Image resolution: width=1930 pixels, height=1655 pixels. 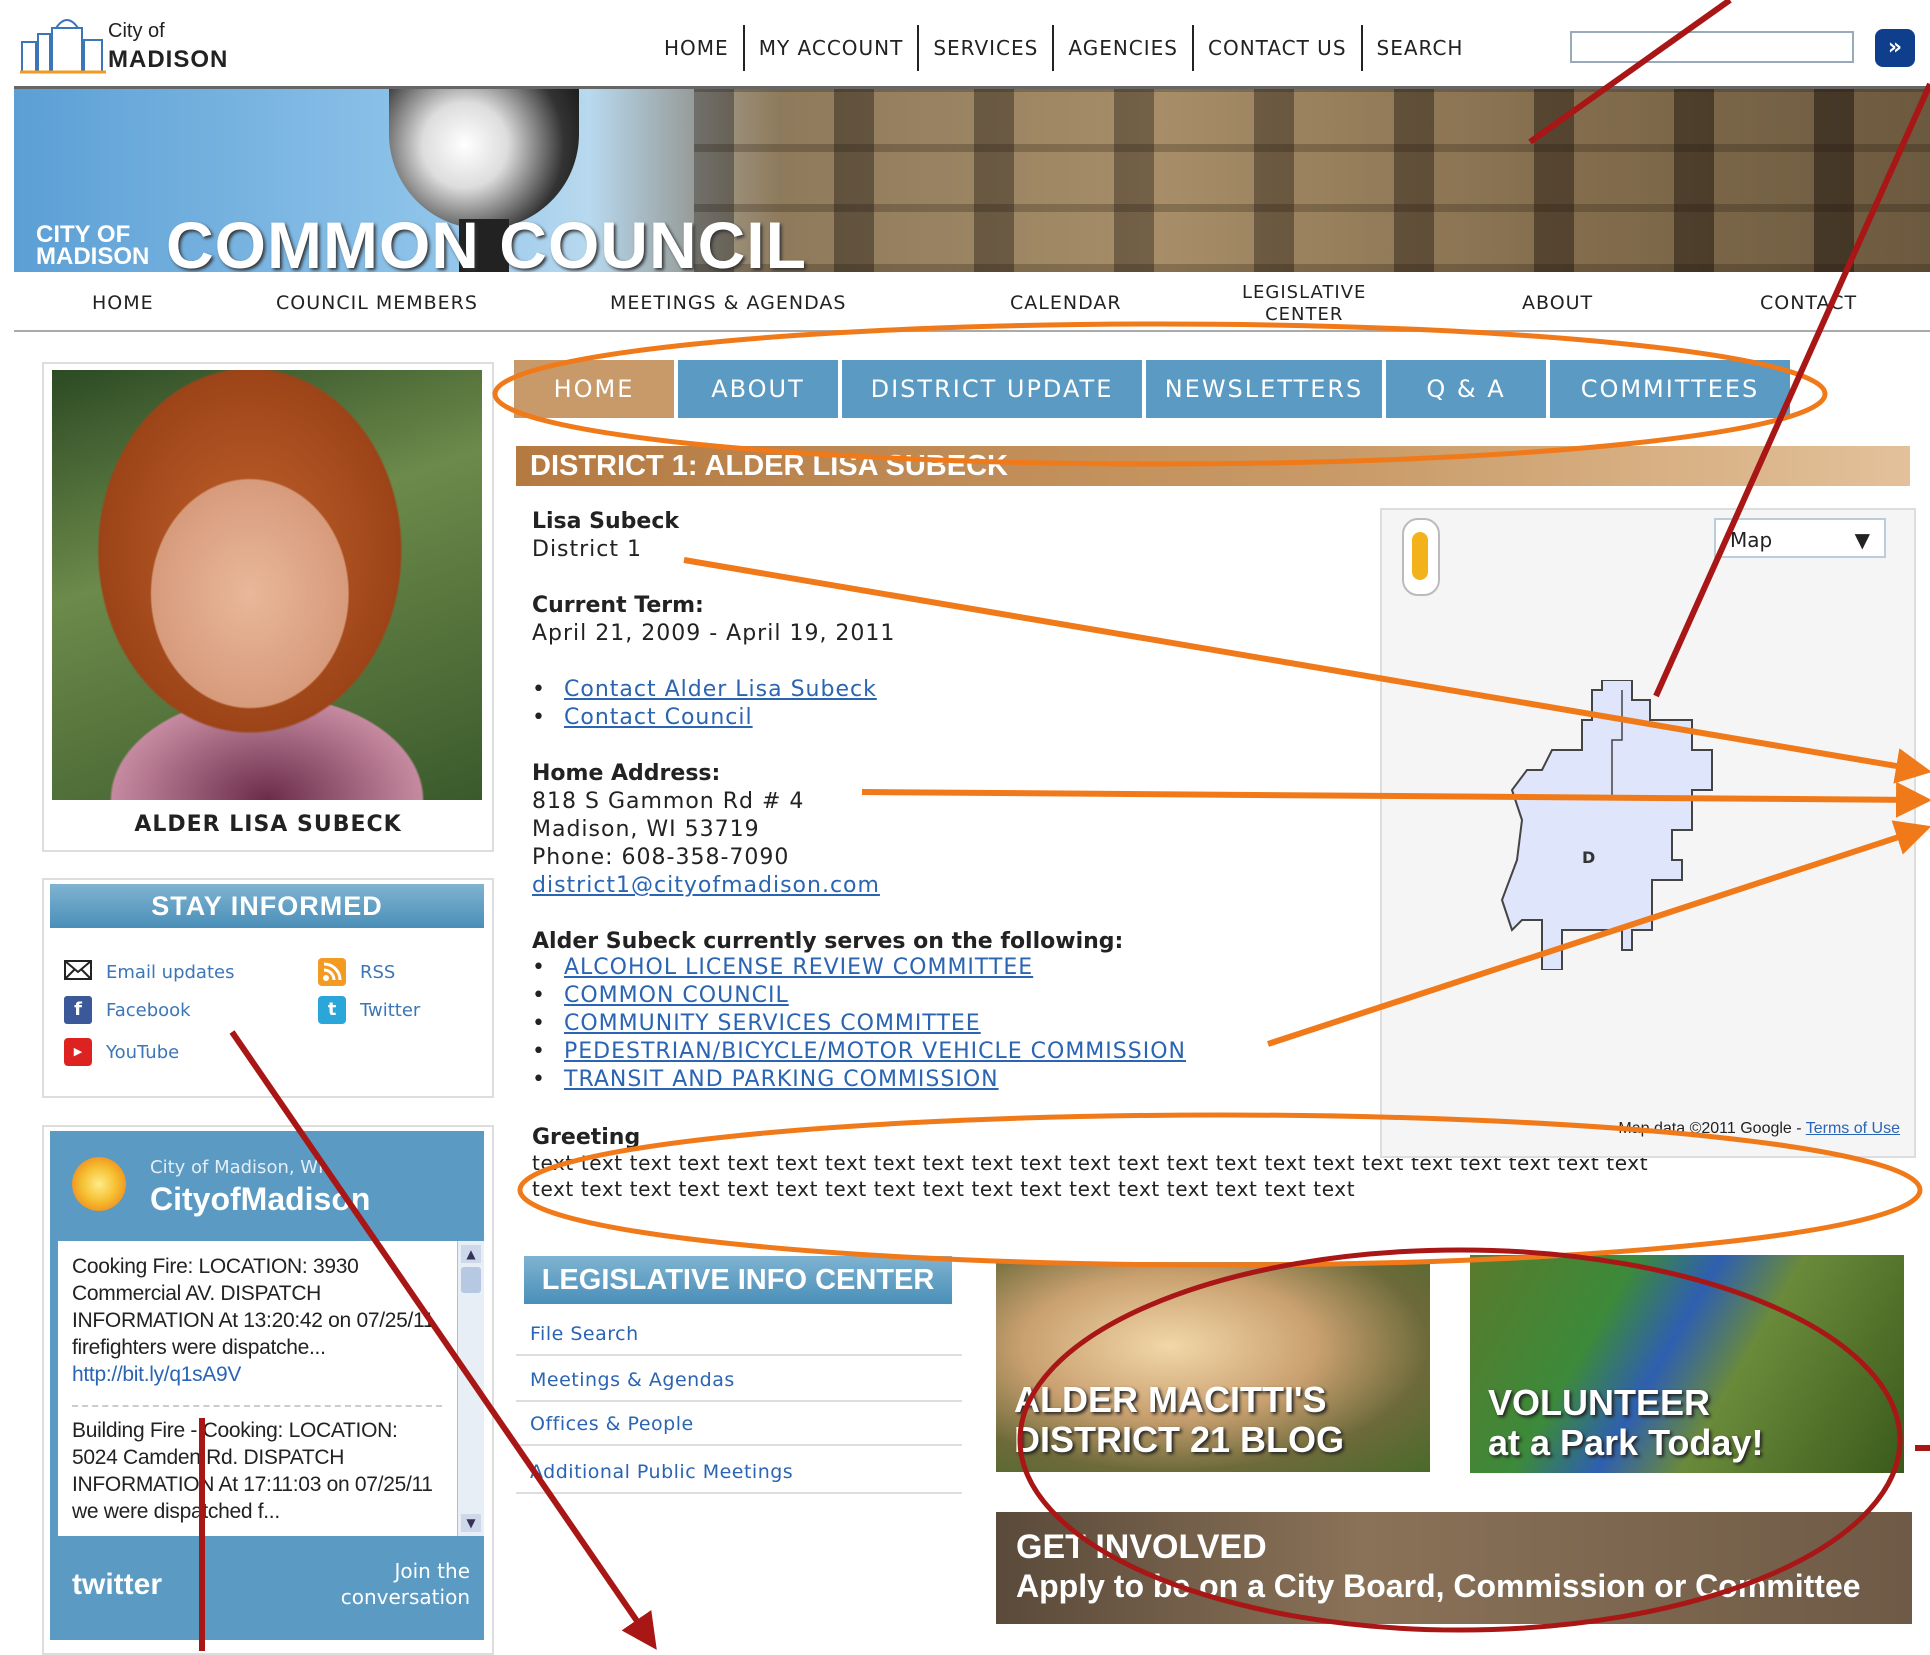 I want to click on street-view-pegman-icon, so click(x=1421, y=557).